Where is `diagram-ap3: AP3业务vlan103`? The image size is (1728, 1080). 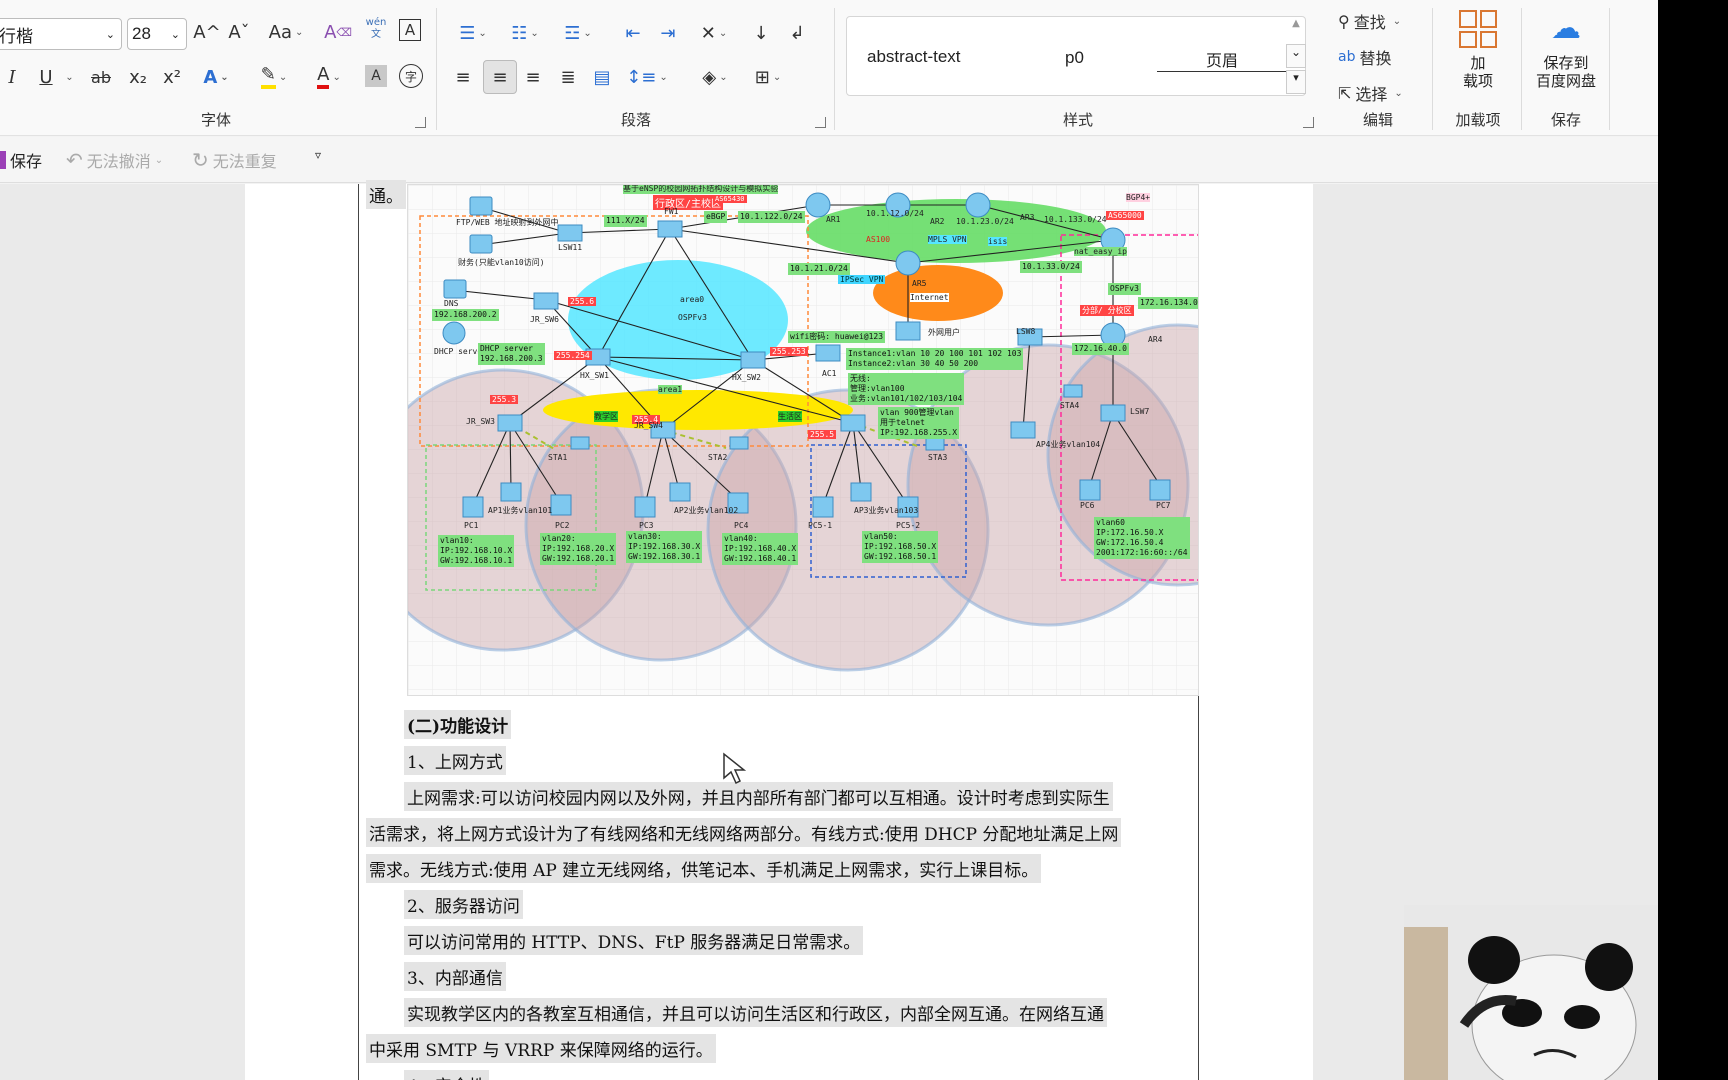 diagram-ap3: AP3业务vlan103 is located at coordinates (886, 510).